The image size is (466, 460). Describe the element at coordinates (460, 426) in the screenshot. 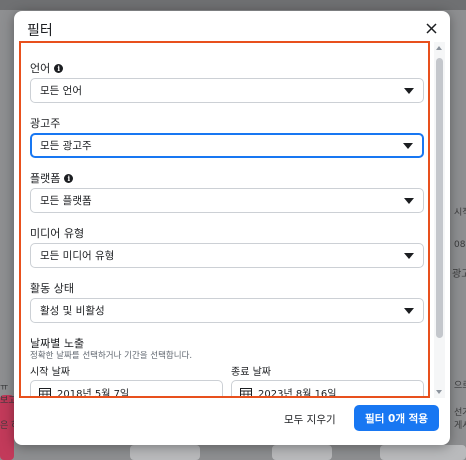

I see `background-text: 게시` at that location.